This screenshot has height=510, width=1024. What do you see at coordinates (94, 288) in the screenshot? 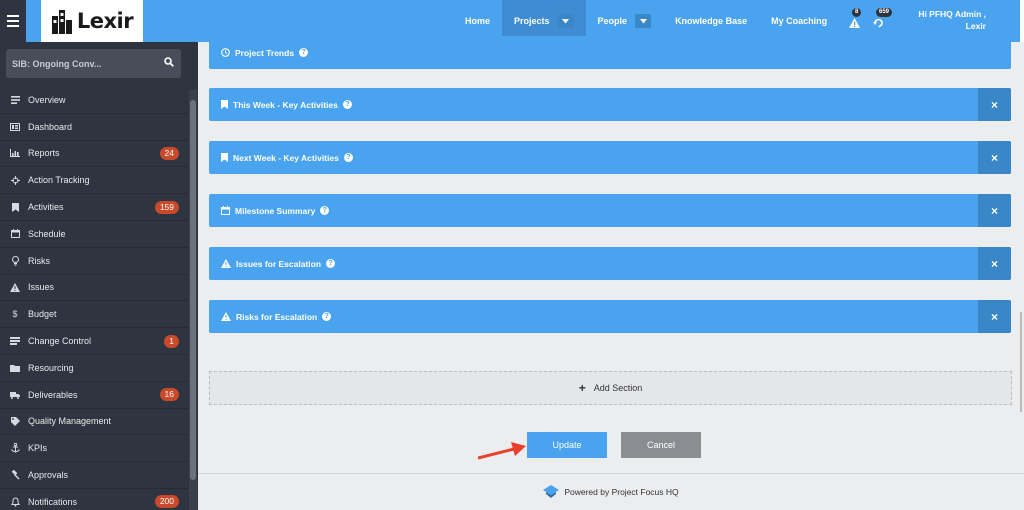
I see `sidebar-item-issues: Issues` at bounding box center [94, 288].